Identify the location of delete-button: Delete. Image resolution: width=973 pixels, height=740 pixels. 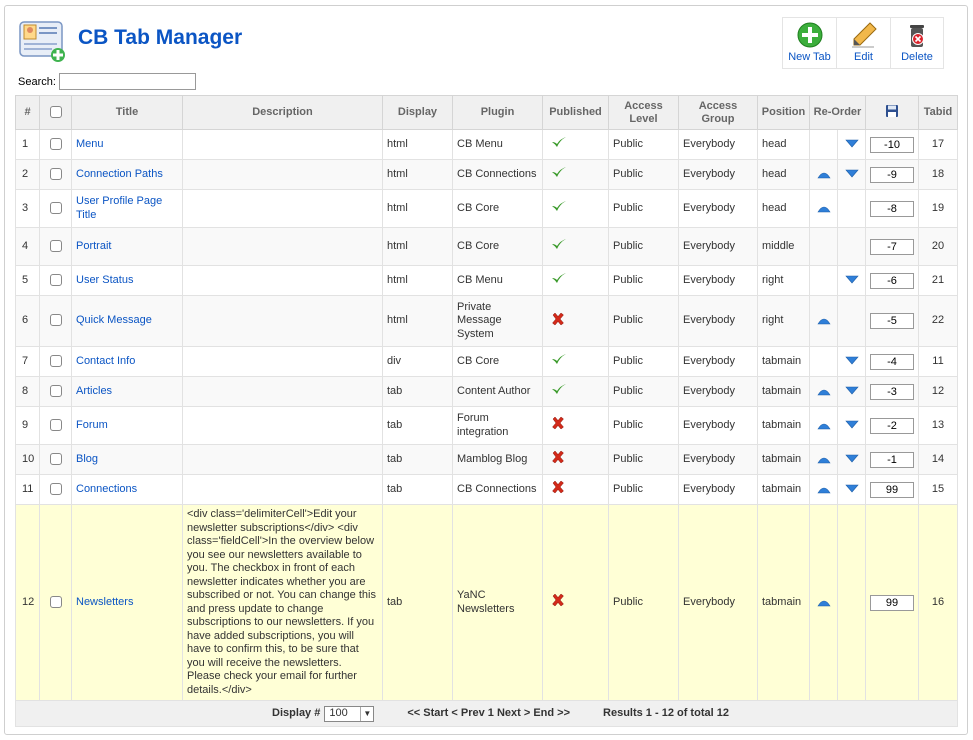
(917, 43).